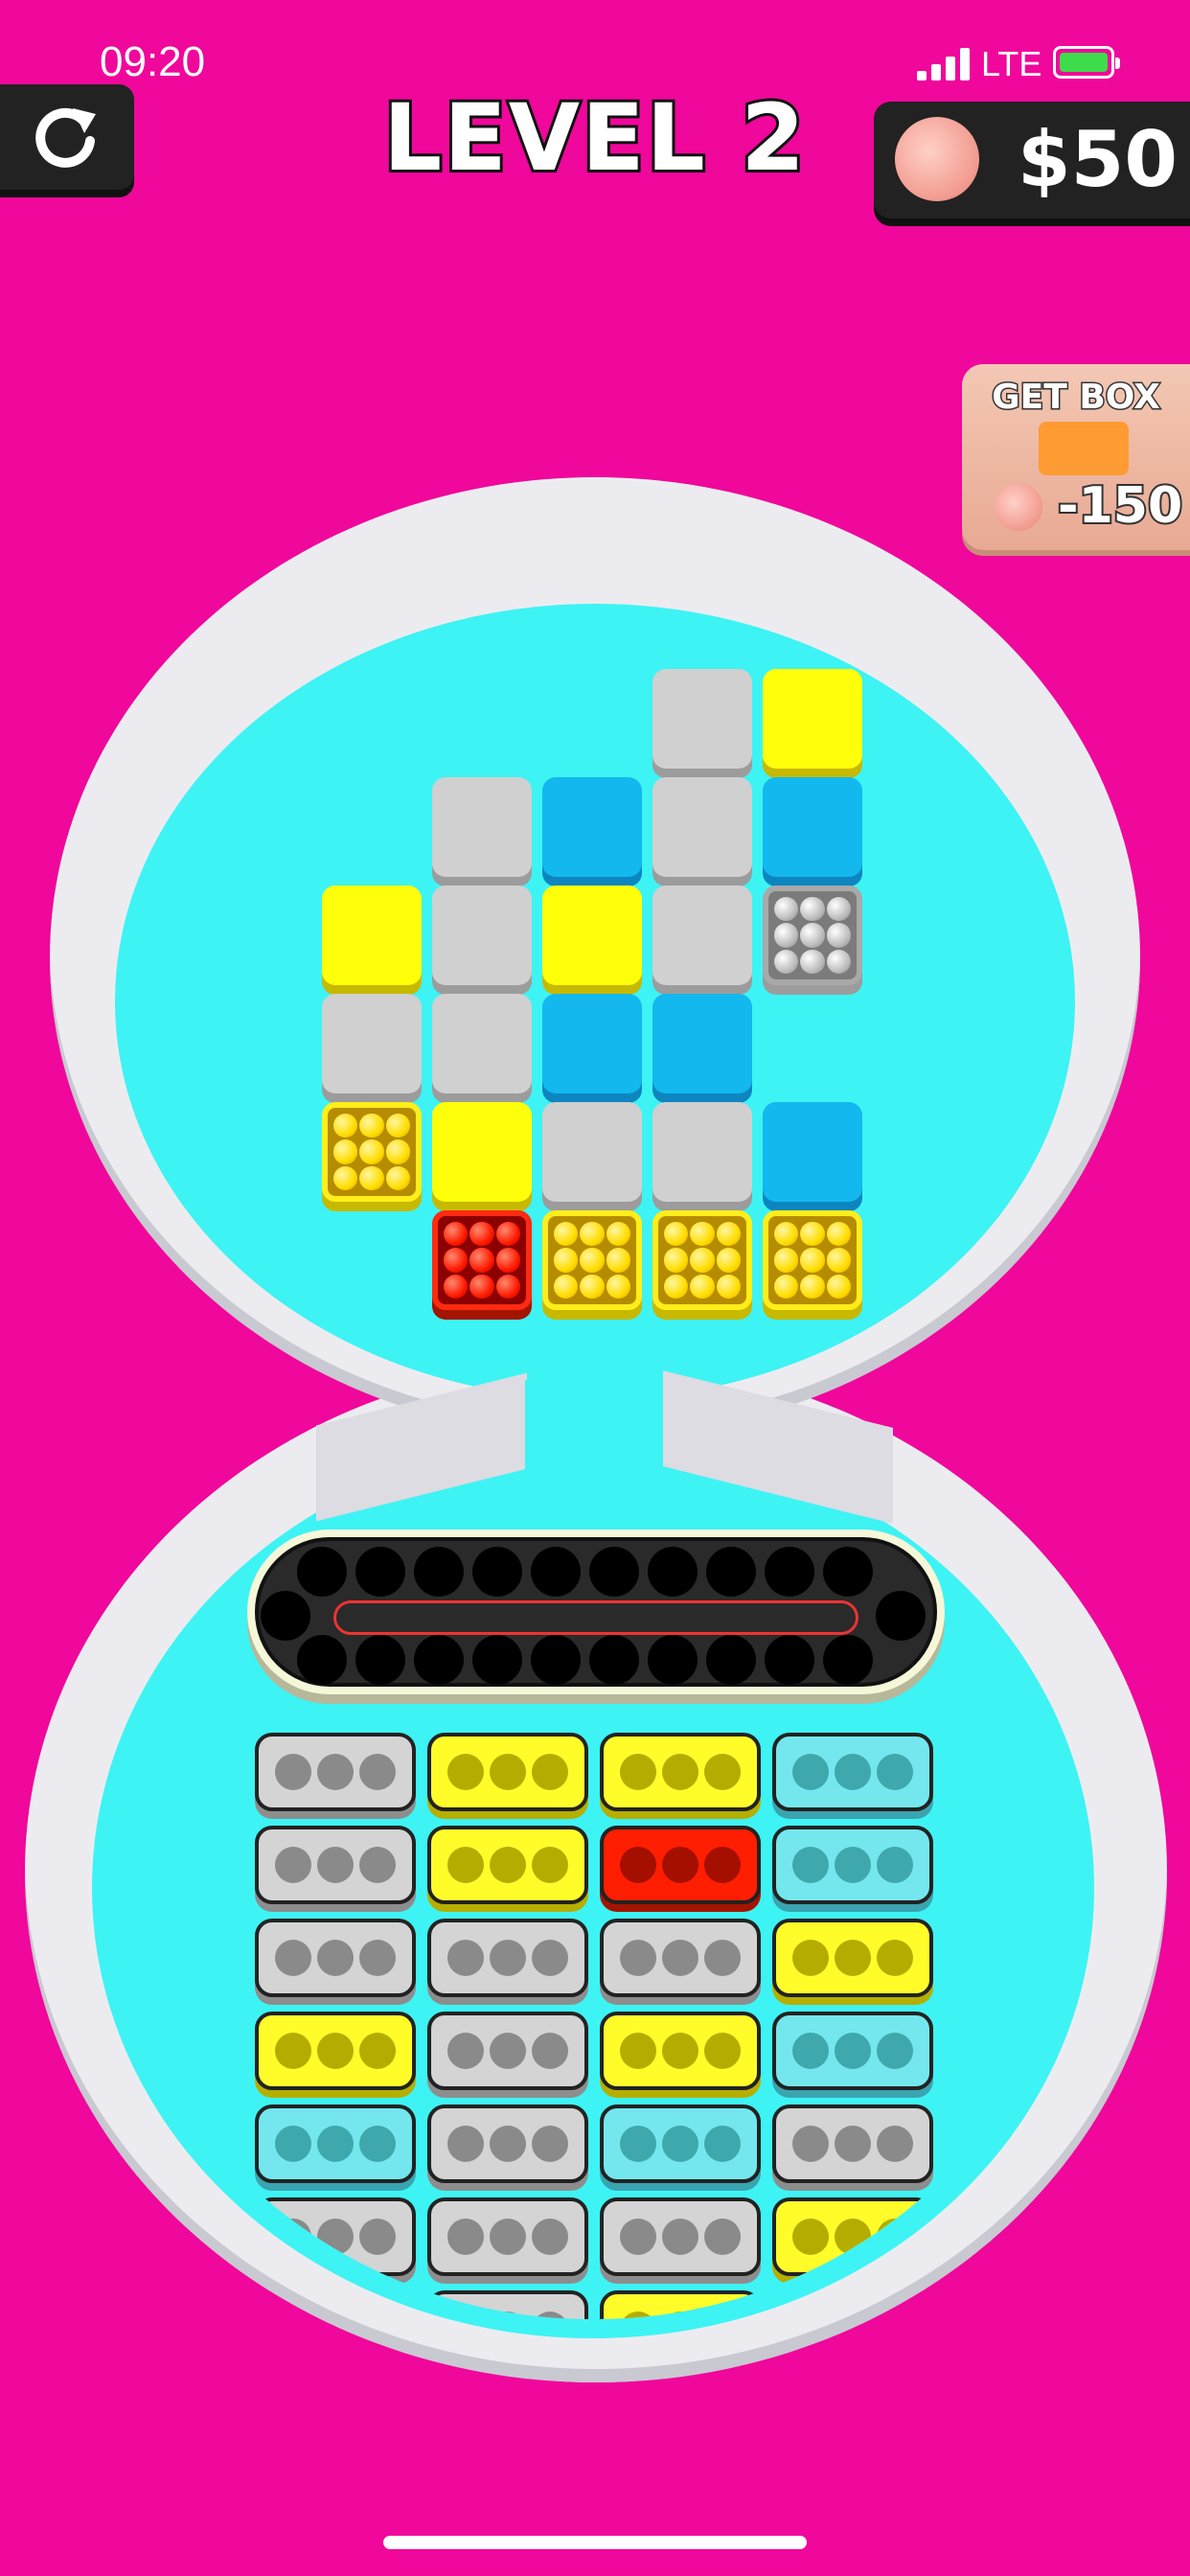 Image resolution: width=1190 pixels, height=2576 pixels. I want to click on red-ball-crate, so click(482, 1260).